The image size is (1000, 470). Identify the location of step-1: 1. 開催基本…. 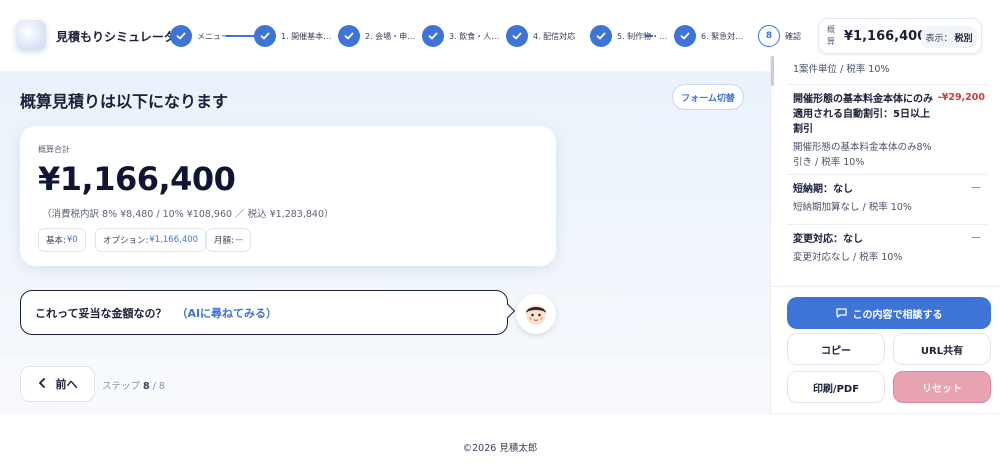
(292, 36).